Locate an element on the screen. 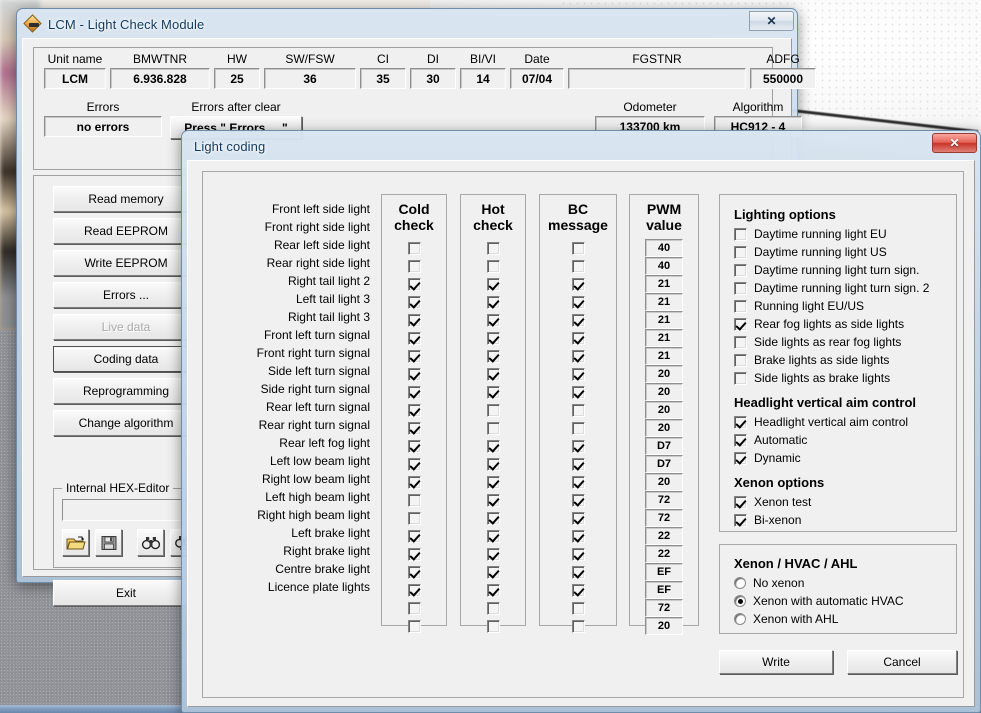 Image resolution: width=981 pixels, height=713 pixels. hex-find-button is located at coordinates (150, 542).